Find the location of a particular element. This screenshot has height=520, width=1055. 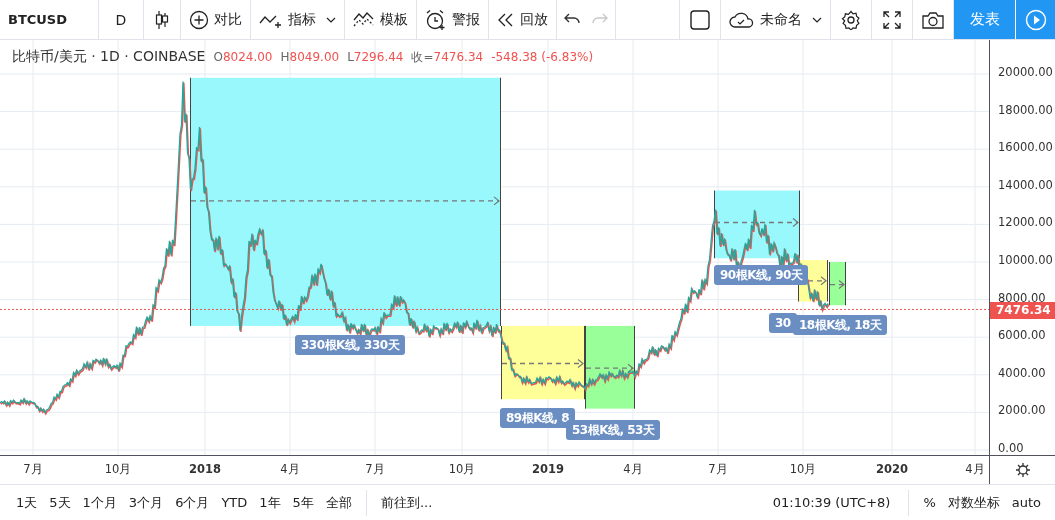

indicators-button: 指标 is located at coordinates (287, 19).